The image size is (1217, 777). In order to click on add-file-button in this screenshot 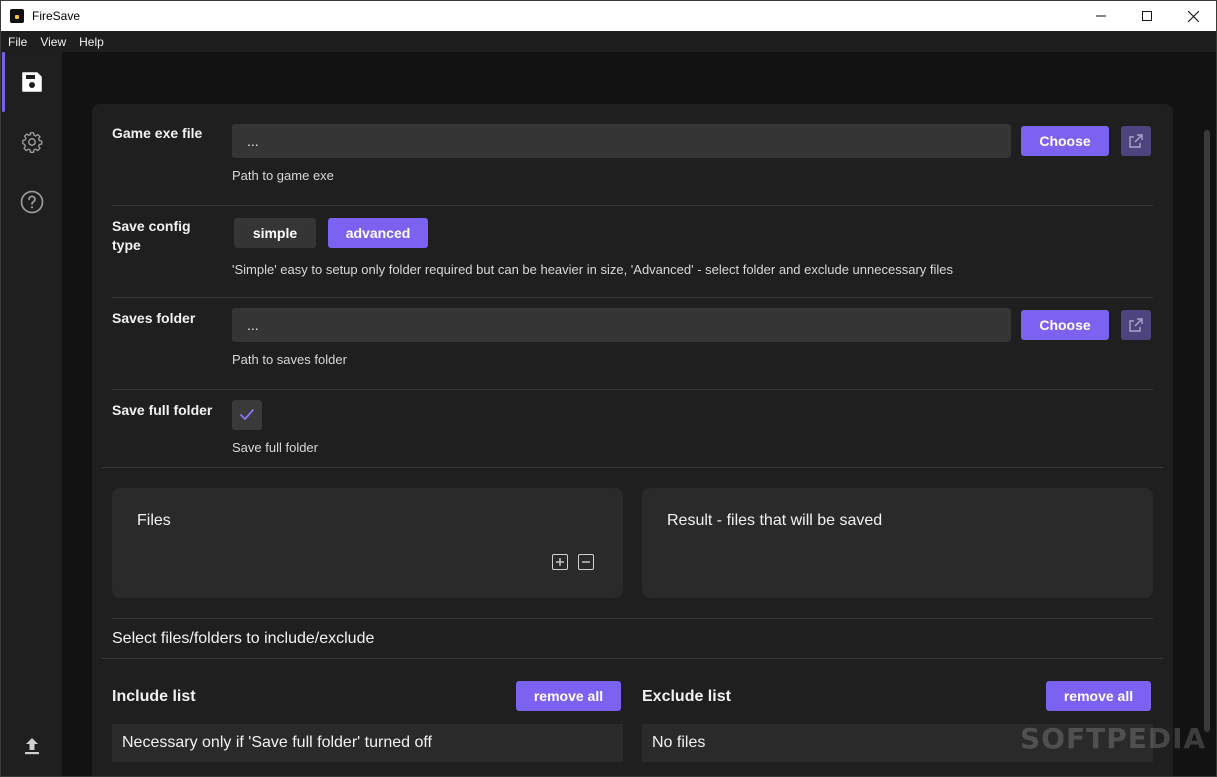, I will do `click(560, 562)`.